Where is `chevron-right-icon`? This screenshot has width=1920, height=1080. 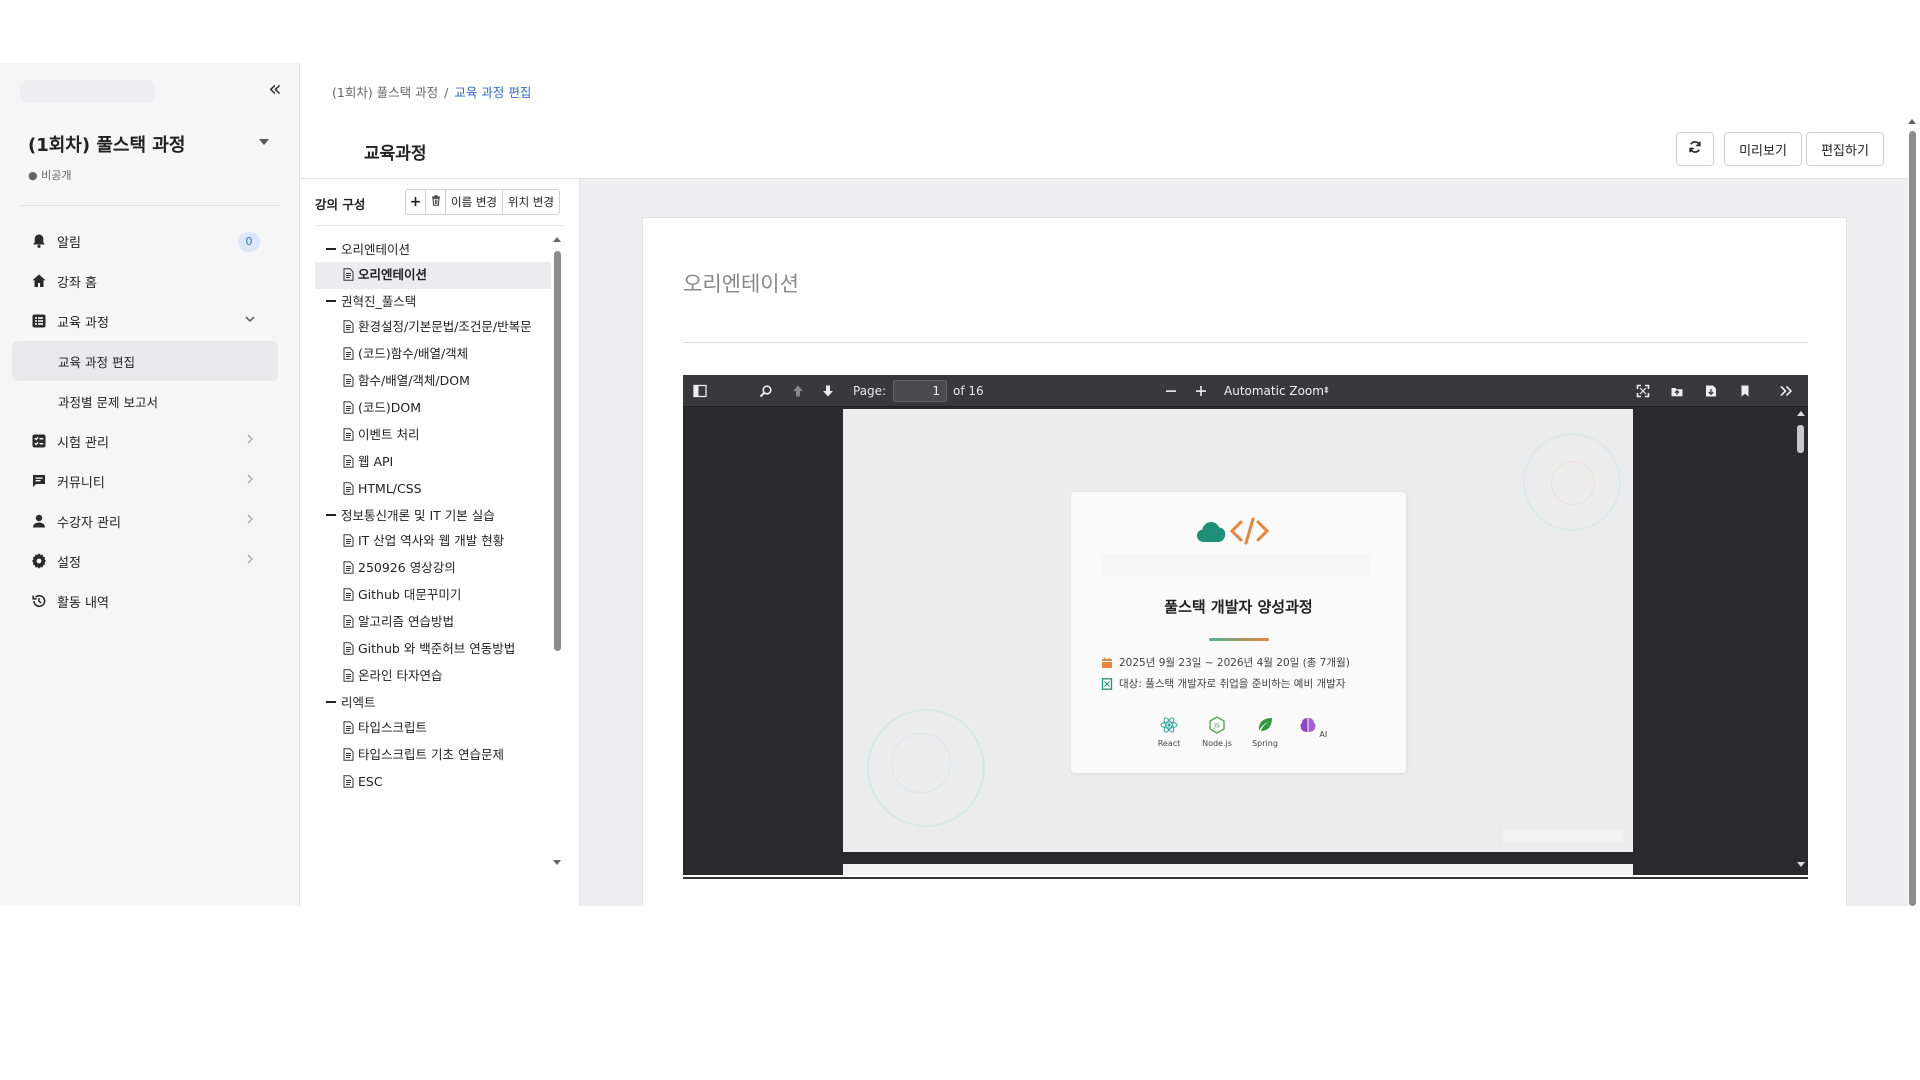
chevron-right-icon is located at coordinates (250, 481).